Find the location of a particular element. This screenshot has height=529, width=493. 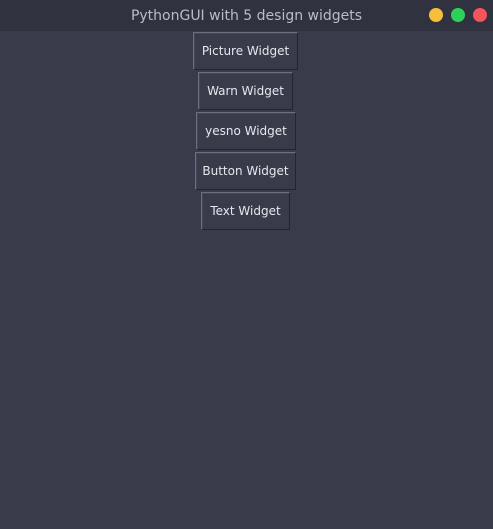

title-bar: PythonGUI with 5 design widgets is located at coordinates (246, 15).